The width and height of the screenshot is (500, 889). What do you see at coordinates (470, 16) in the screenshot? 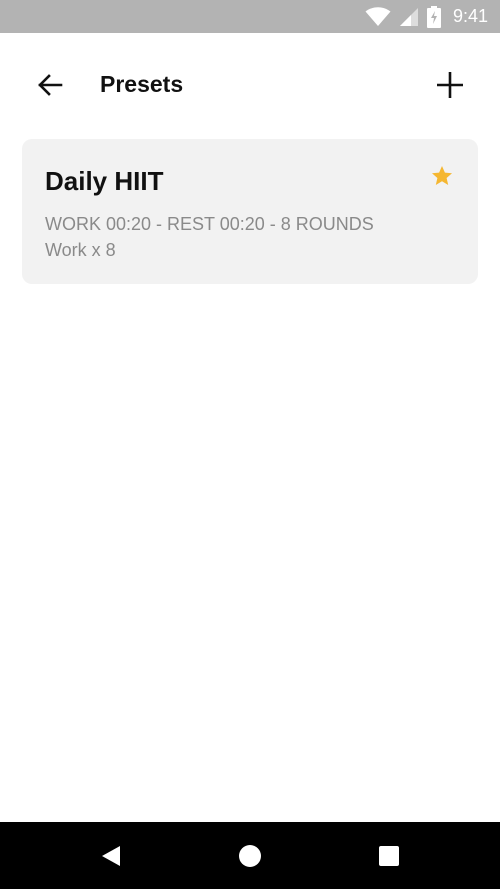
I see `status-time: 9:41` at bounding box center [470, 16].